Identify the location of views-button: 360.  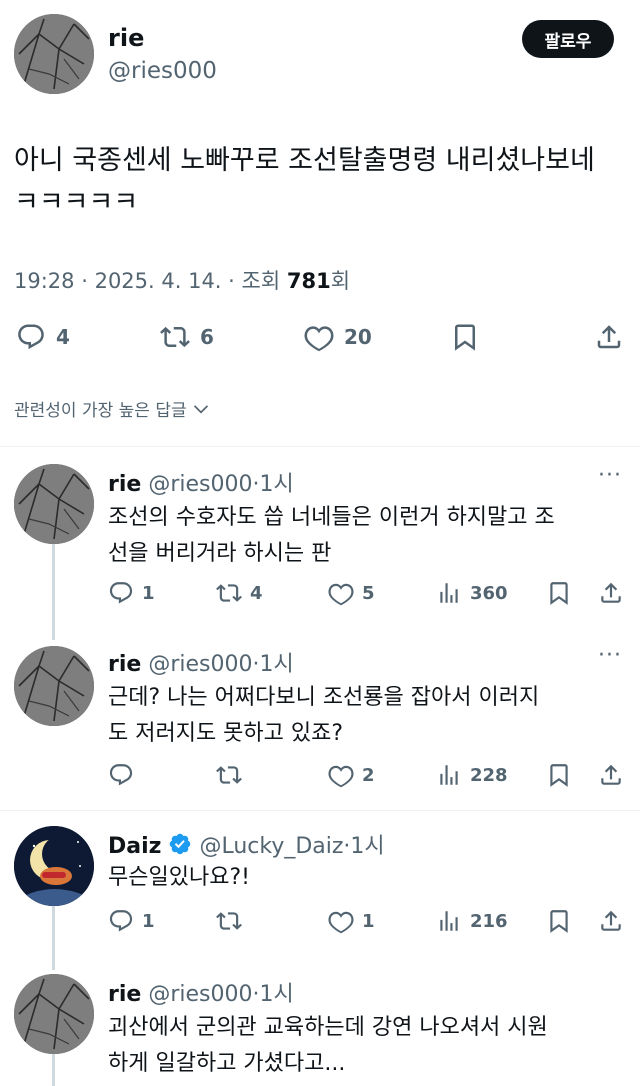
(472, 593).